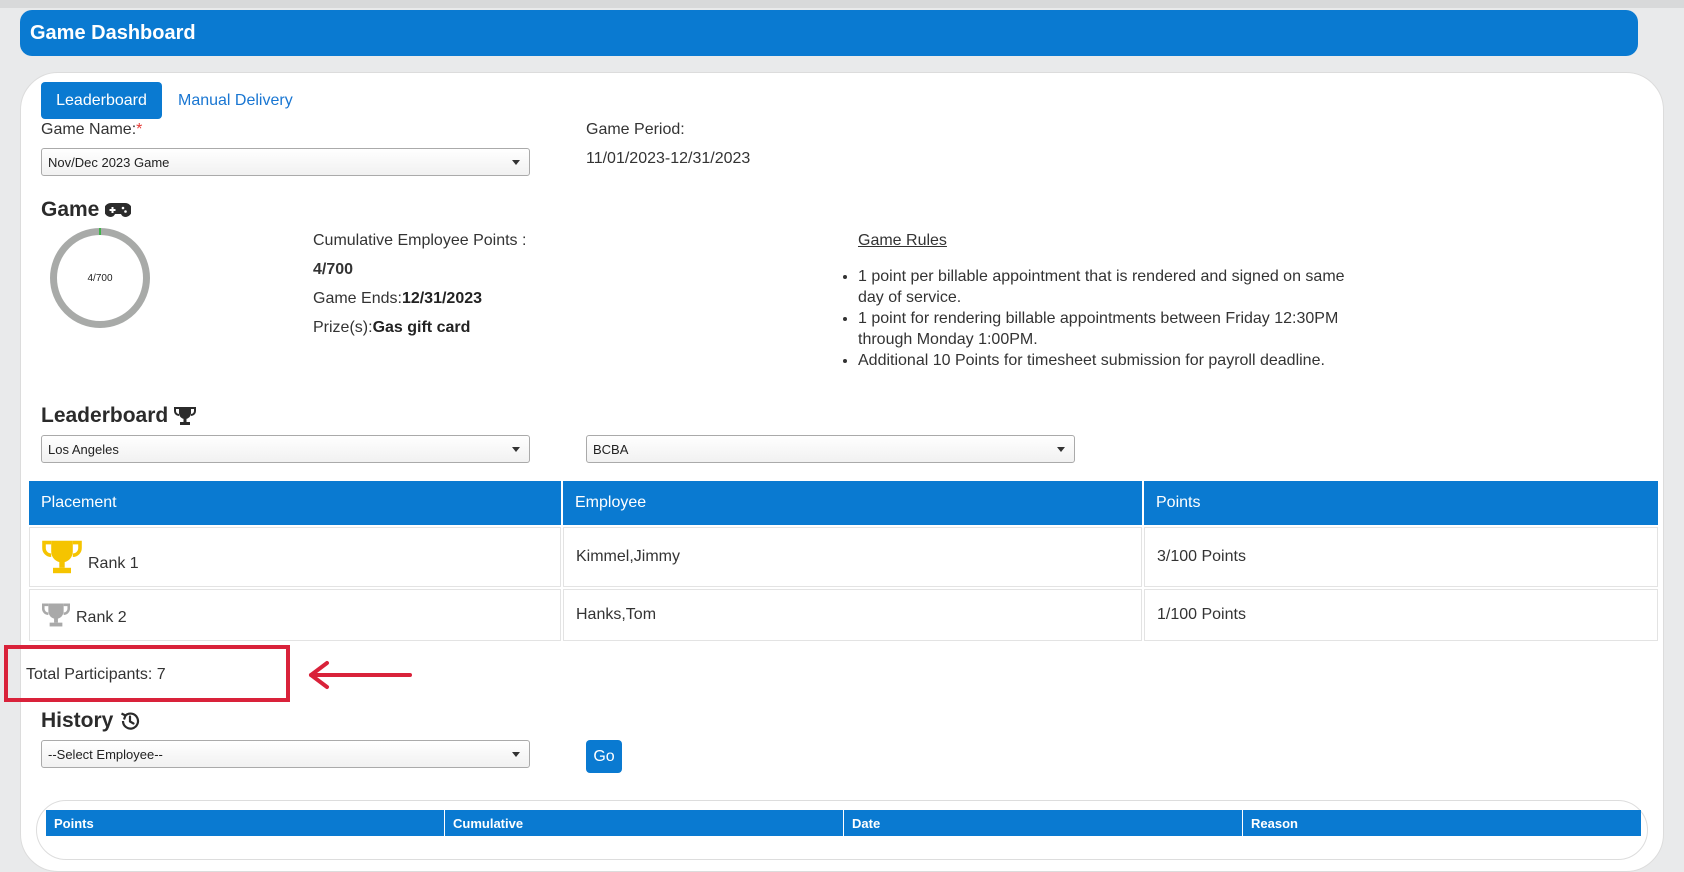 This screenshot has height=872, width=1684. I want to click on history-column-reason: Reason, so click(1274, 823).